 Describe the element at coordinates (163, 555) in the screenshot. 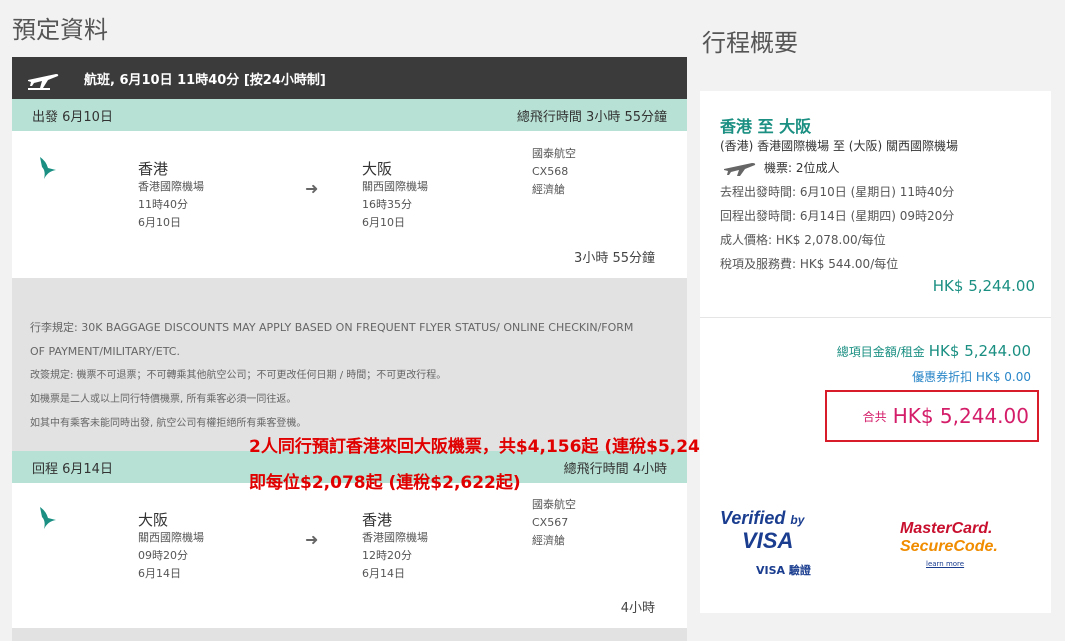

I see `return-from-time: 09時20分` at that location.